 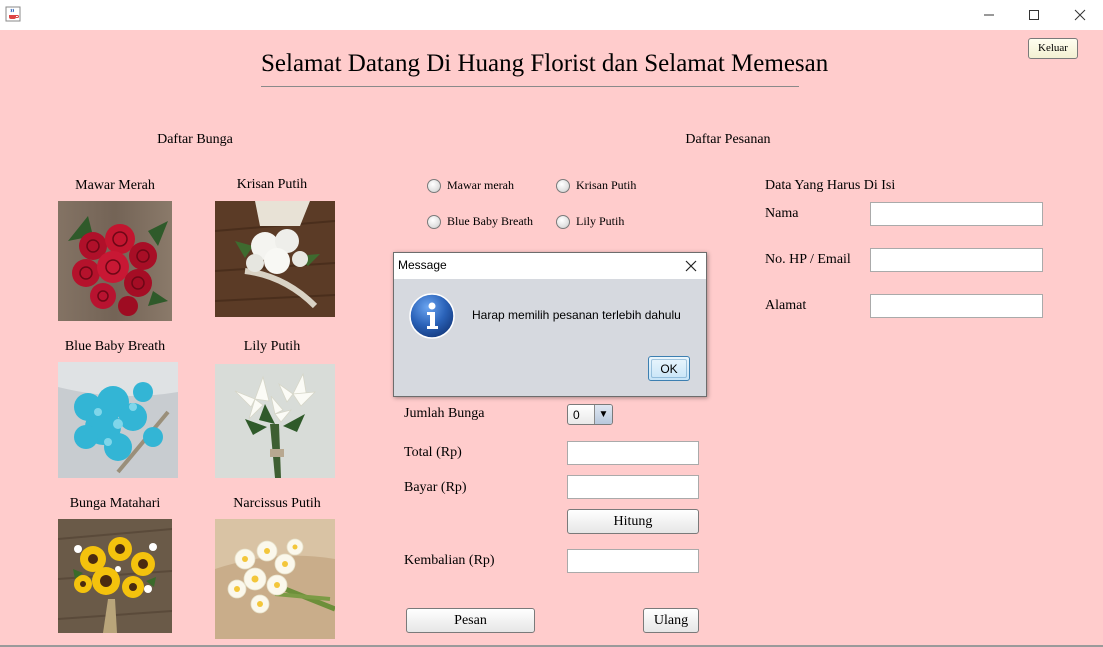 I want to click on name-label: Nama, so click(x=782, y=213).